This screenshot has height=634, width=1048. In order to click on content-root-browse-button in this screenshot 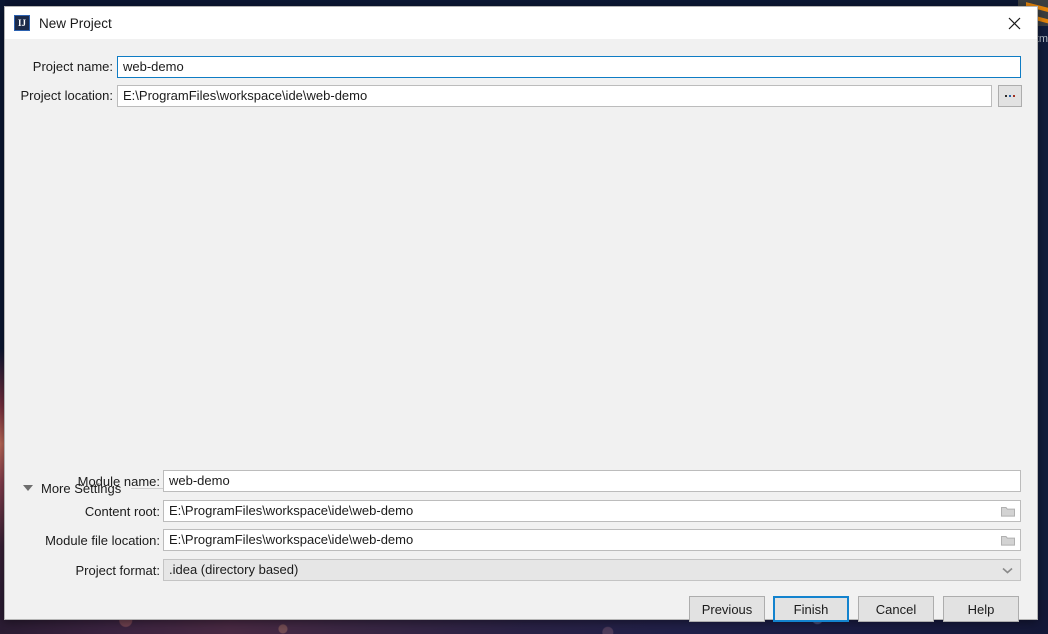, I will do `click(1008, 511)`.